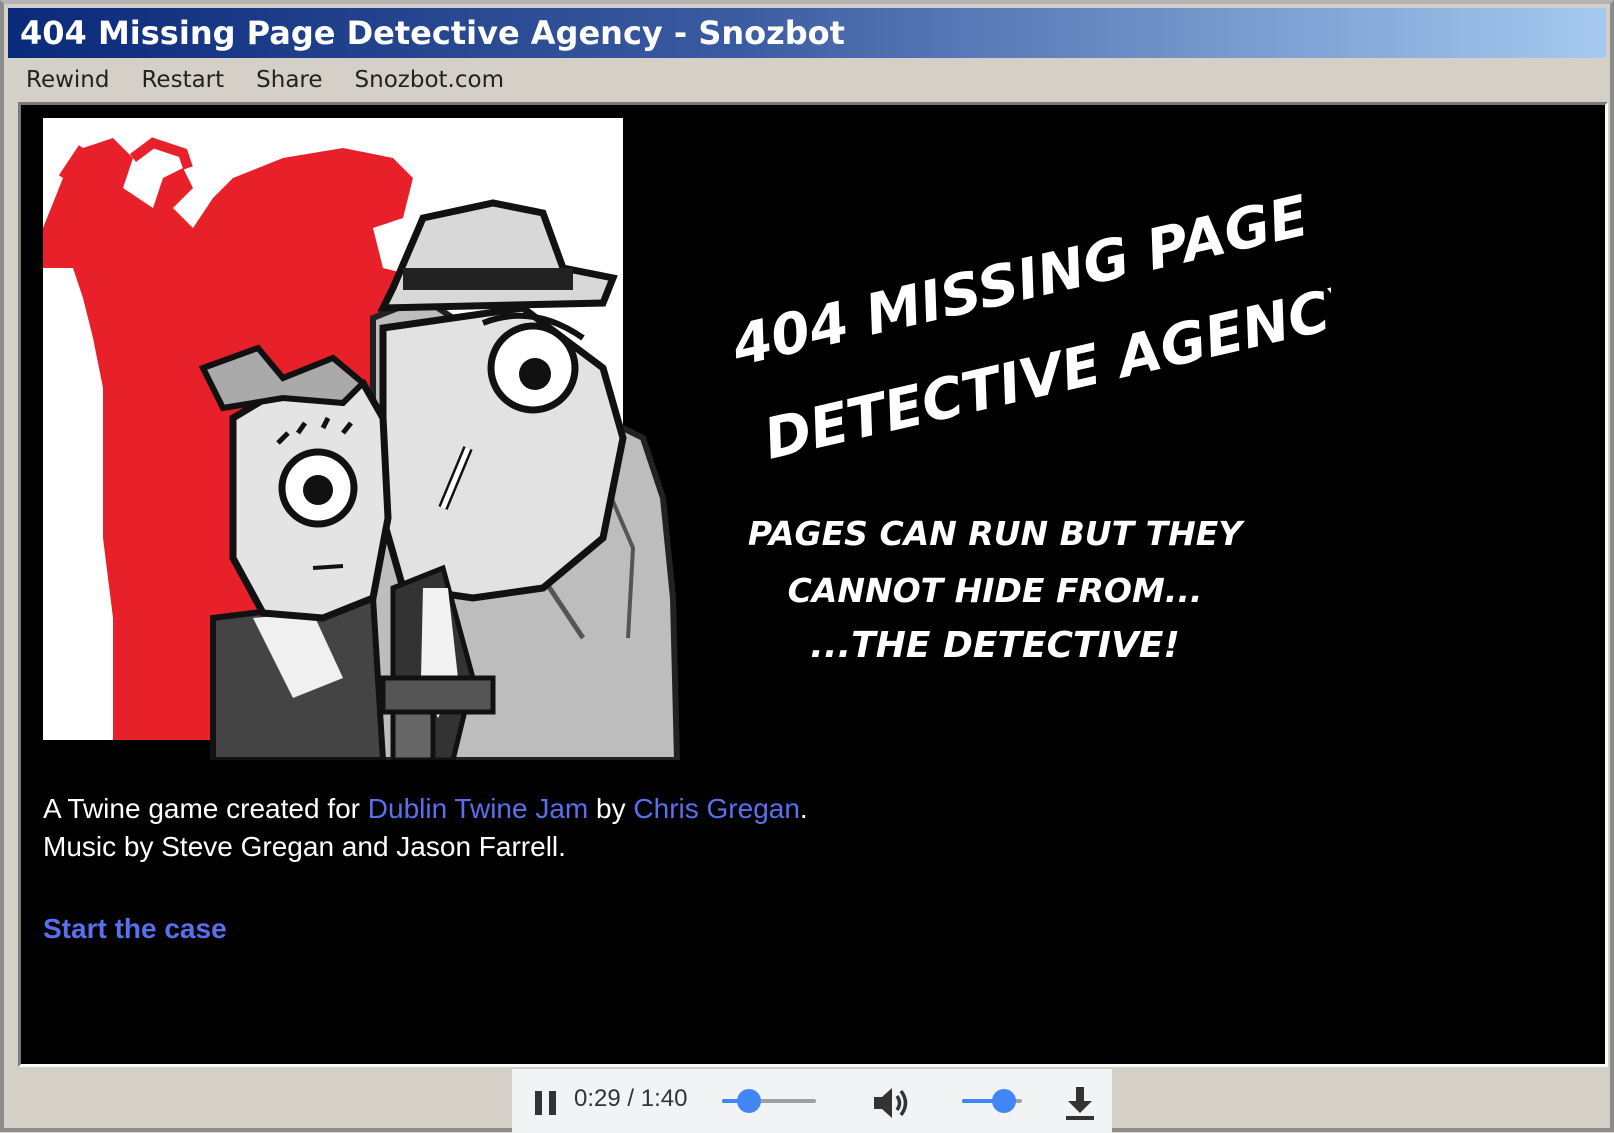  Describe the element at coordinates (749, 1101) in the screenshot. I see `progress-thumb` at that location.